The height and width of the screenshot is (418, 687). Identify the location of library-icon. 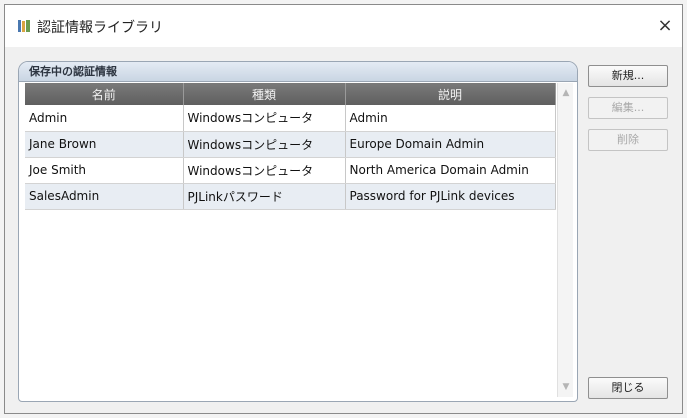
(24, 26).